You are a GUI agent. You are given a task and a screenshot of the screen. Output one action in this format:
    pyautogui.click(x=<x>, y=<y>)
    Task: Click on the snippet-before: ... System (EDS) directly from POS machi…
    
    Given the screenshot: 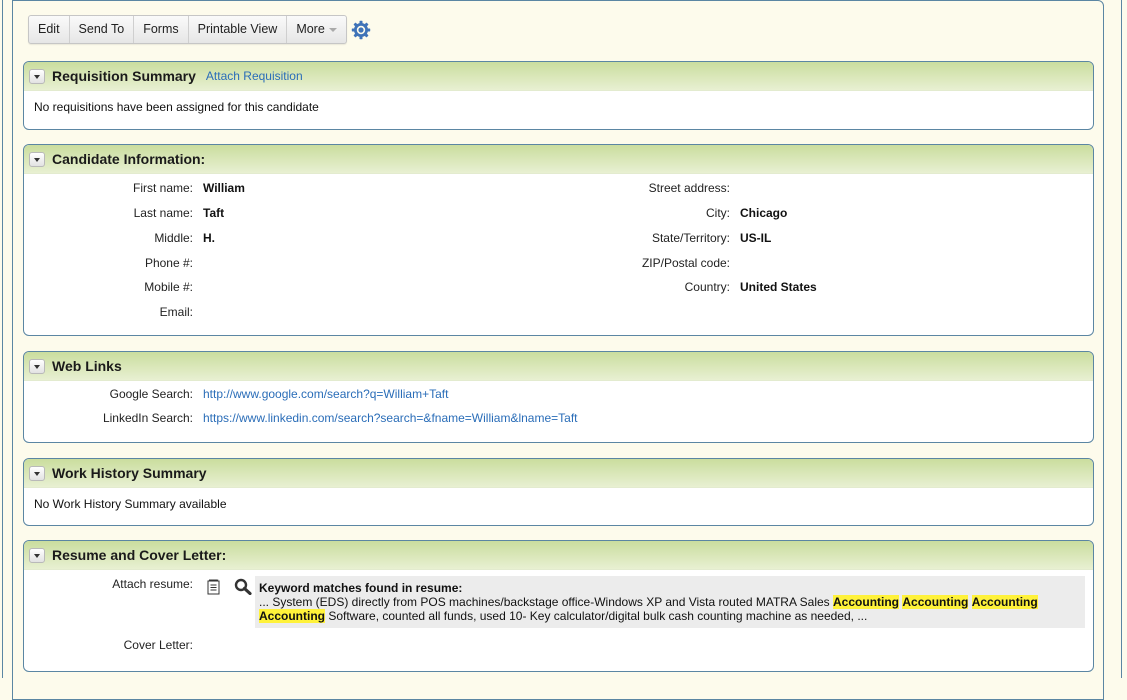 What is the action you would take?
    pyautogui.click(x=546, y=602)
    